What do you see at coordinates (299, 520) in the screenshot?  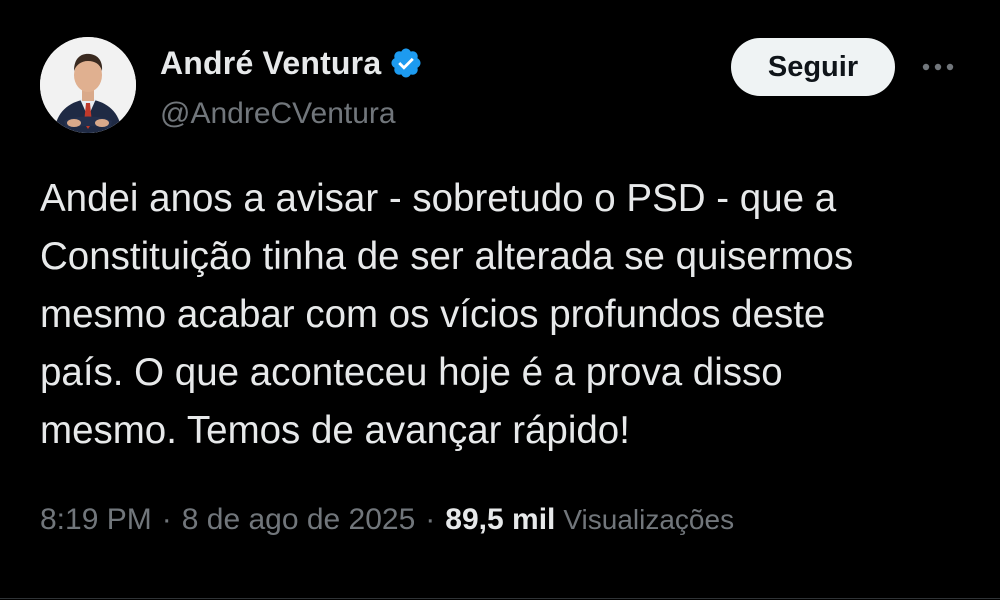 I see `tweet-date: 8 de ago de 2025` at bounding box center [299, 520].